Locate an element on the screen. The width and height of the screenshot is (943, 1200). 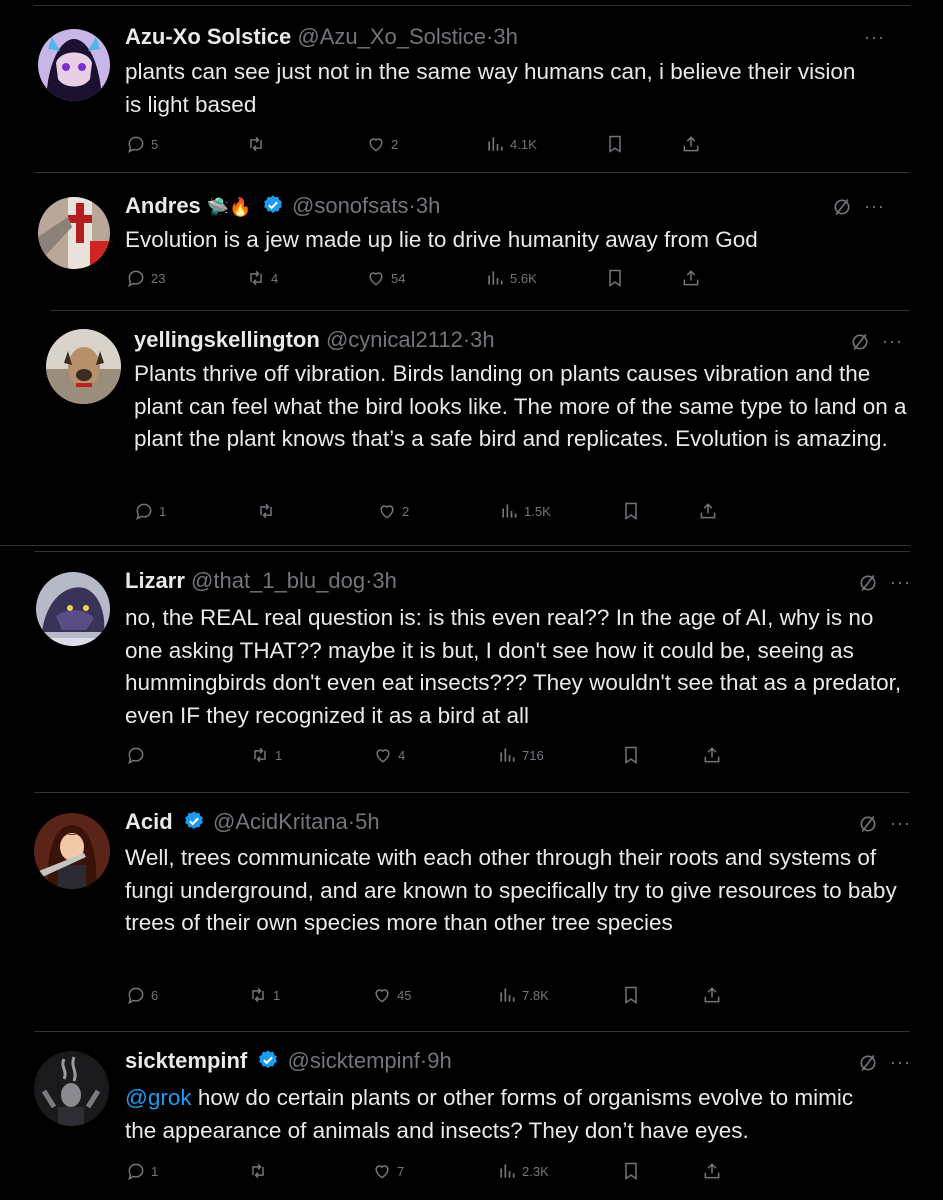
like-button: 45 is located at coordinates (391, 995).